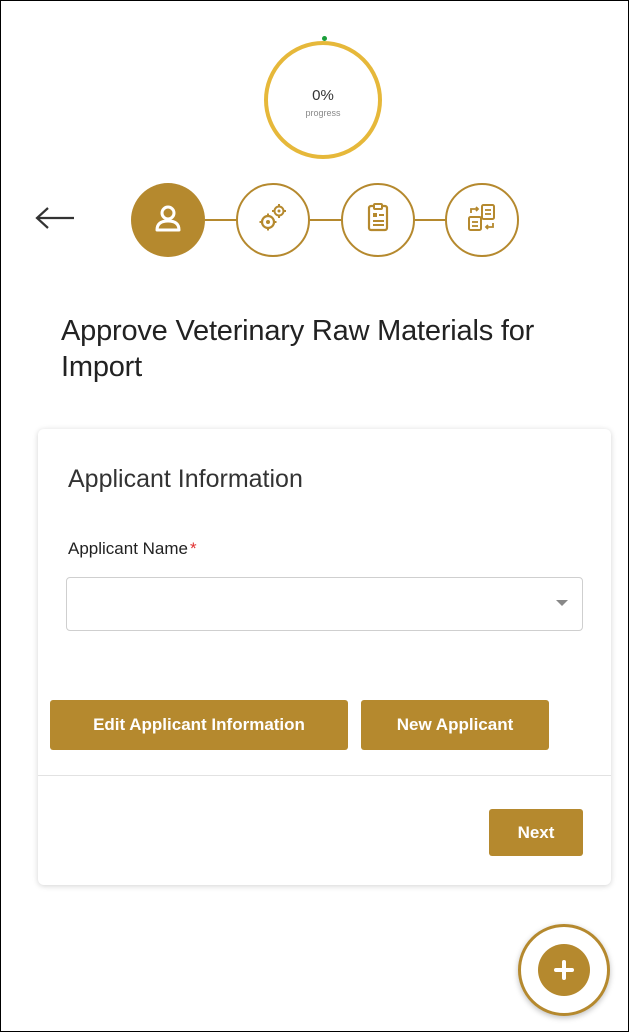 The height and width of the screenshot is (1032, 629). I want to click on progress-caption: progress, so click(323, 113).